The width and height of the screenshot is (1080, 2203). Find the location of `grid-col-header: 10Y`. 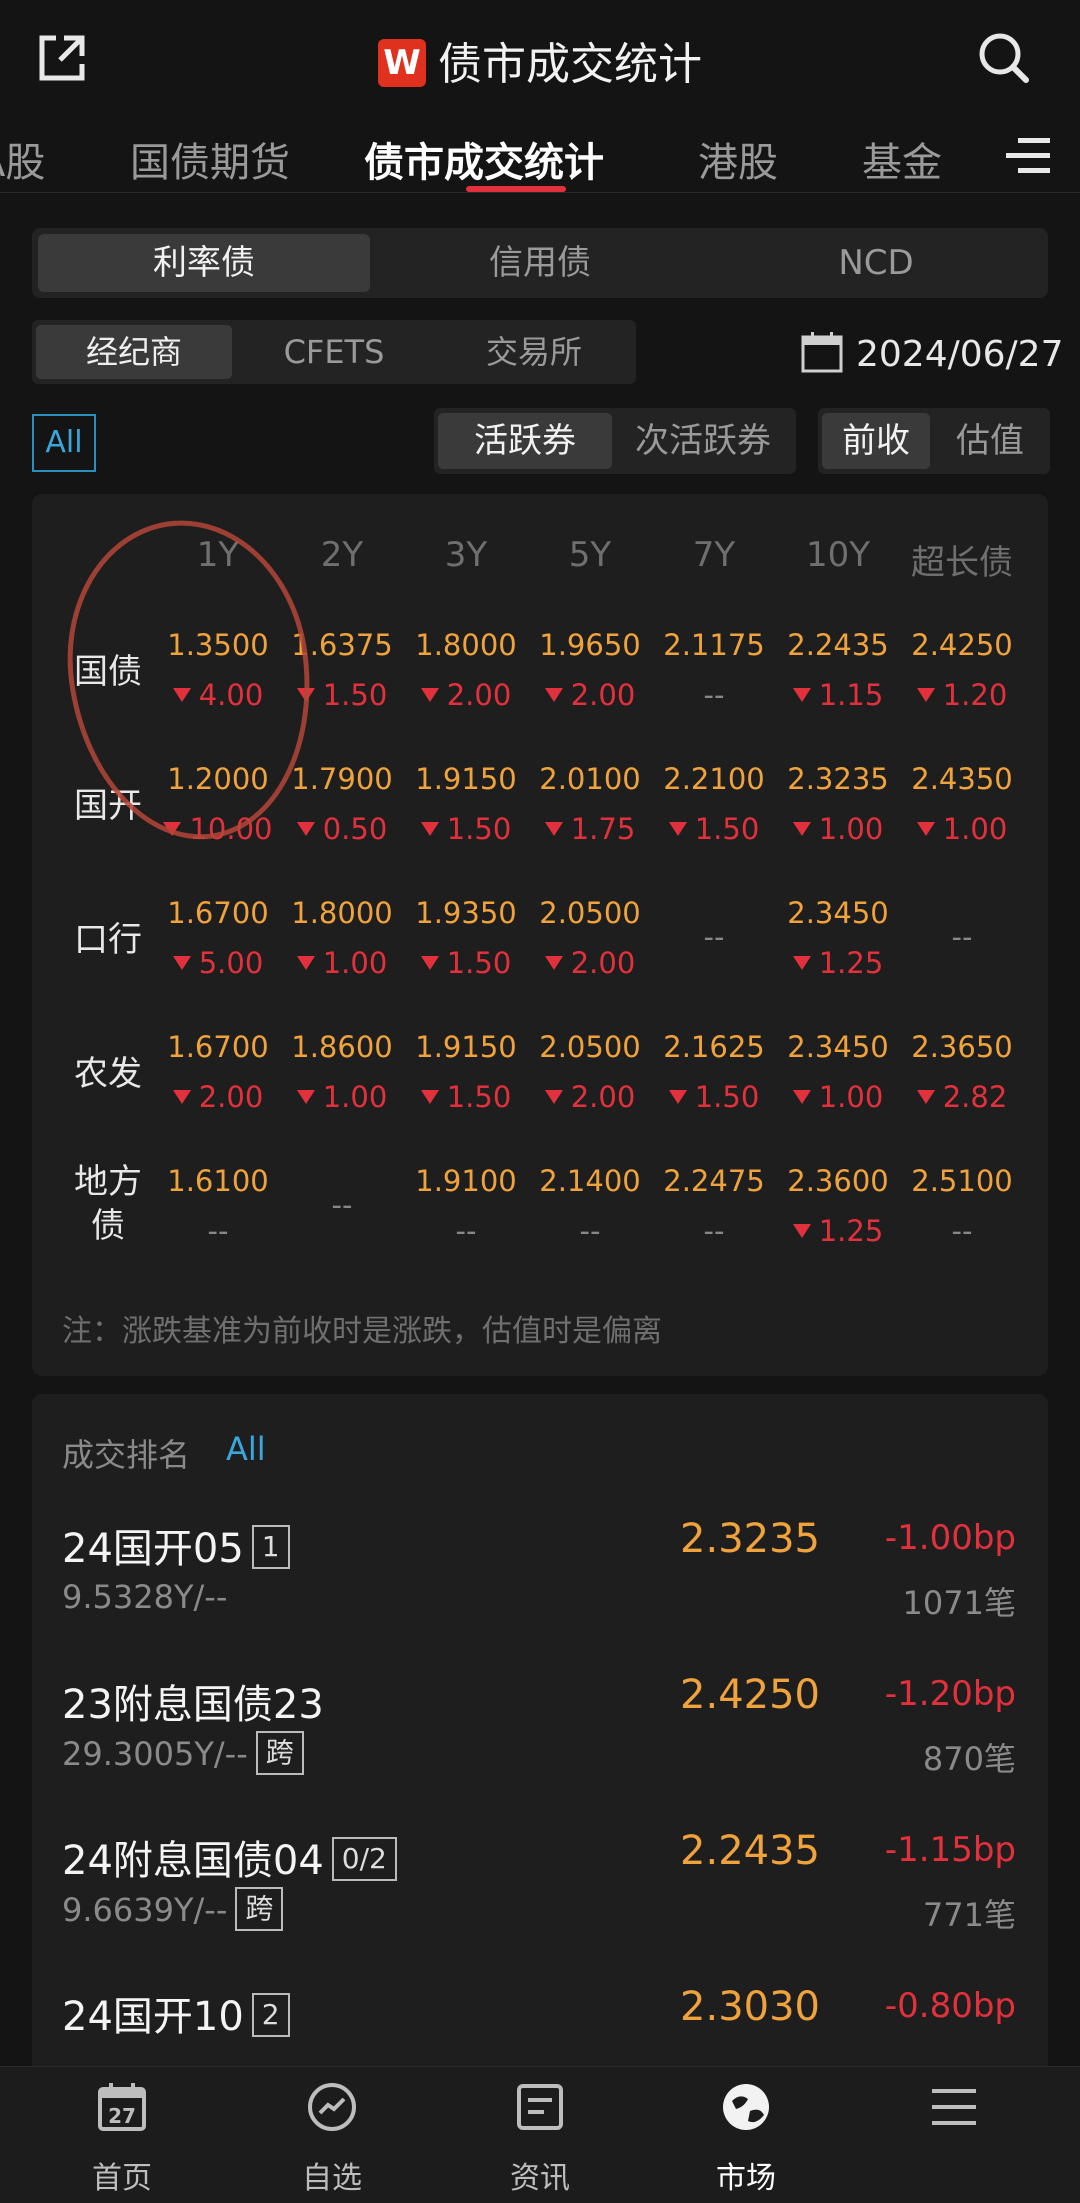

grid-col-header: 10Y is located at coordinates (838, 555).